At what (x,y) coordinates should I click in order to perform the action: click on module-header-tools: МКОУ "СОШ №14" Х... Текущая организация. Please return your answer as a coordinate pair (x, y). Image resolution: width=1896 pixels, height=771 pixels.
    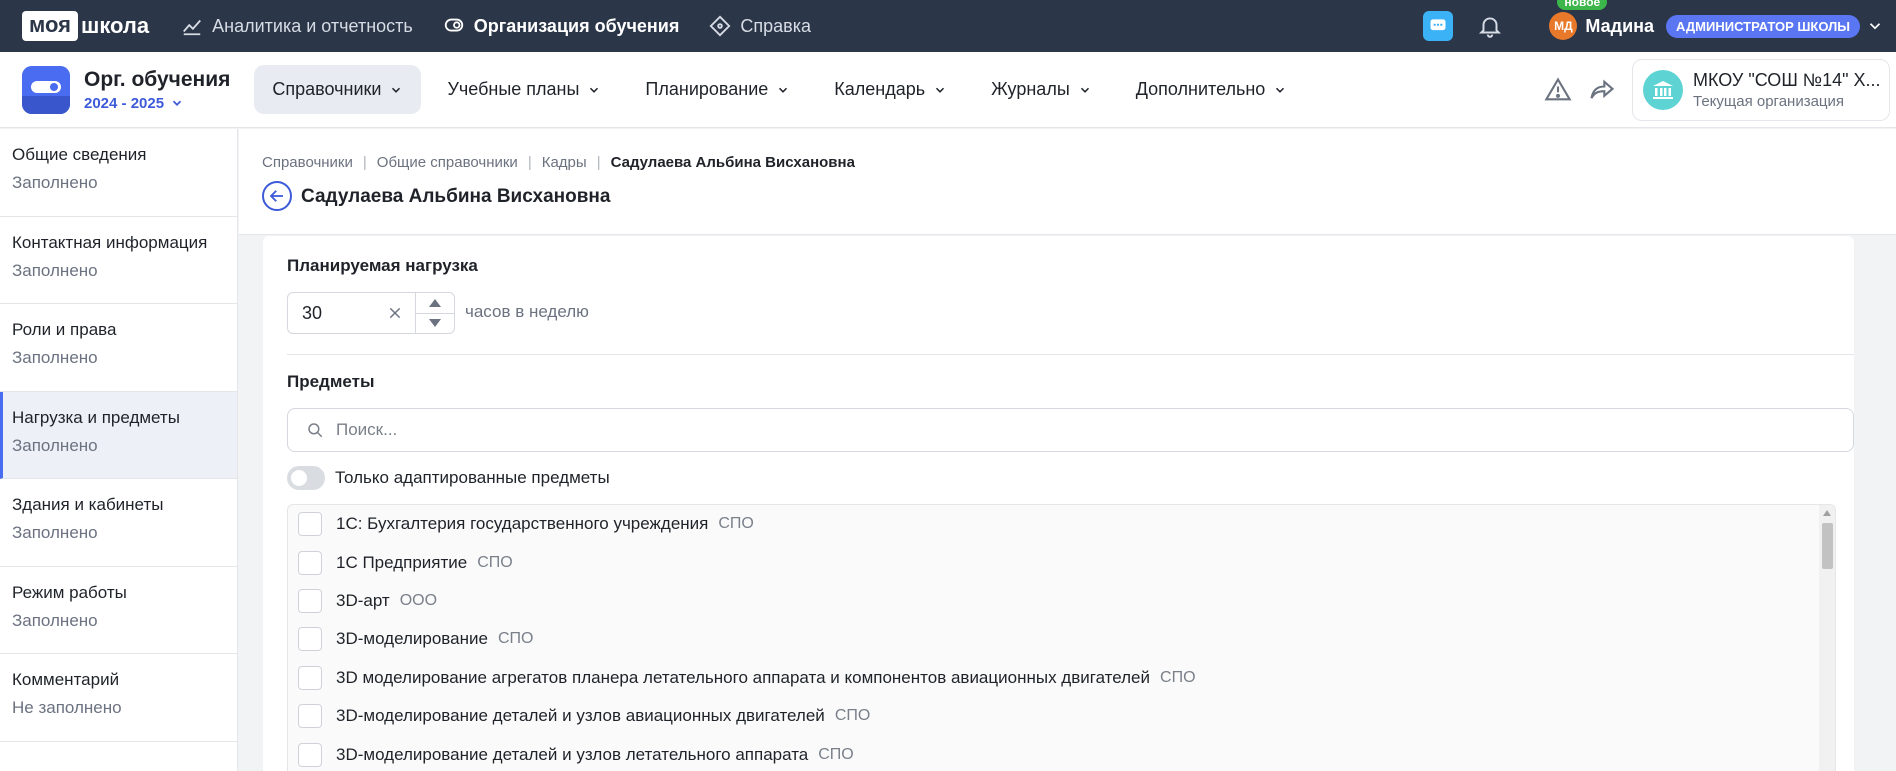
    Looking at the image, I should click on (1720, 90).